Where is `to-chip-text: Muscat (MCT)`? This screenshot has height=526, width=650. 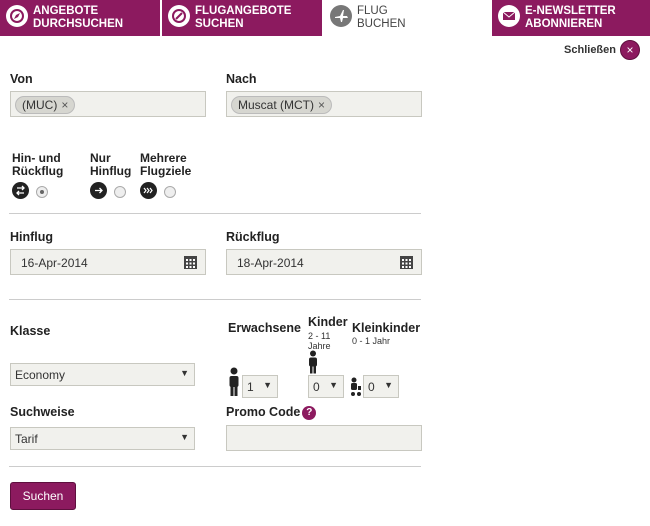 to-chip-text: Muscat (MCT) is located at coordinates (276, 105).